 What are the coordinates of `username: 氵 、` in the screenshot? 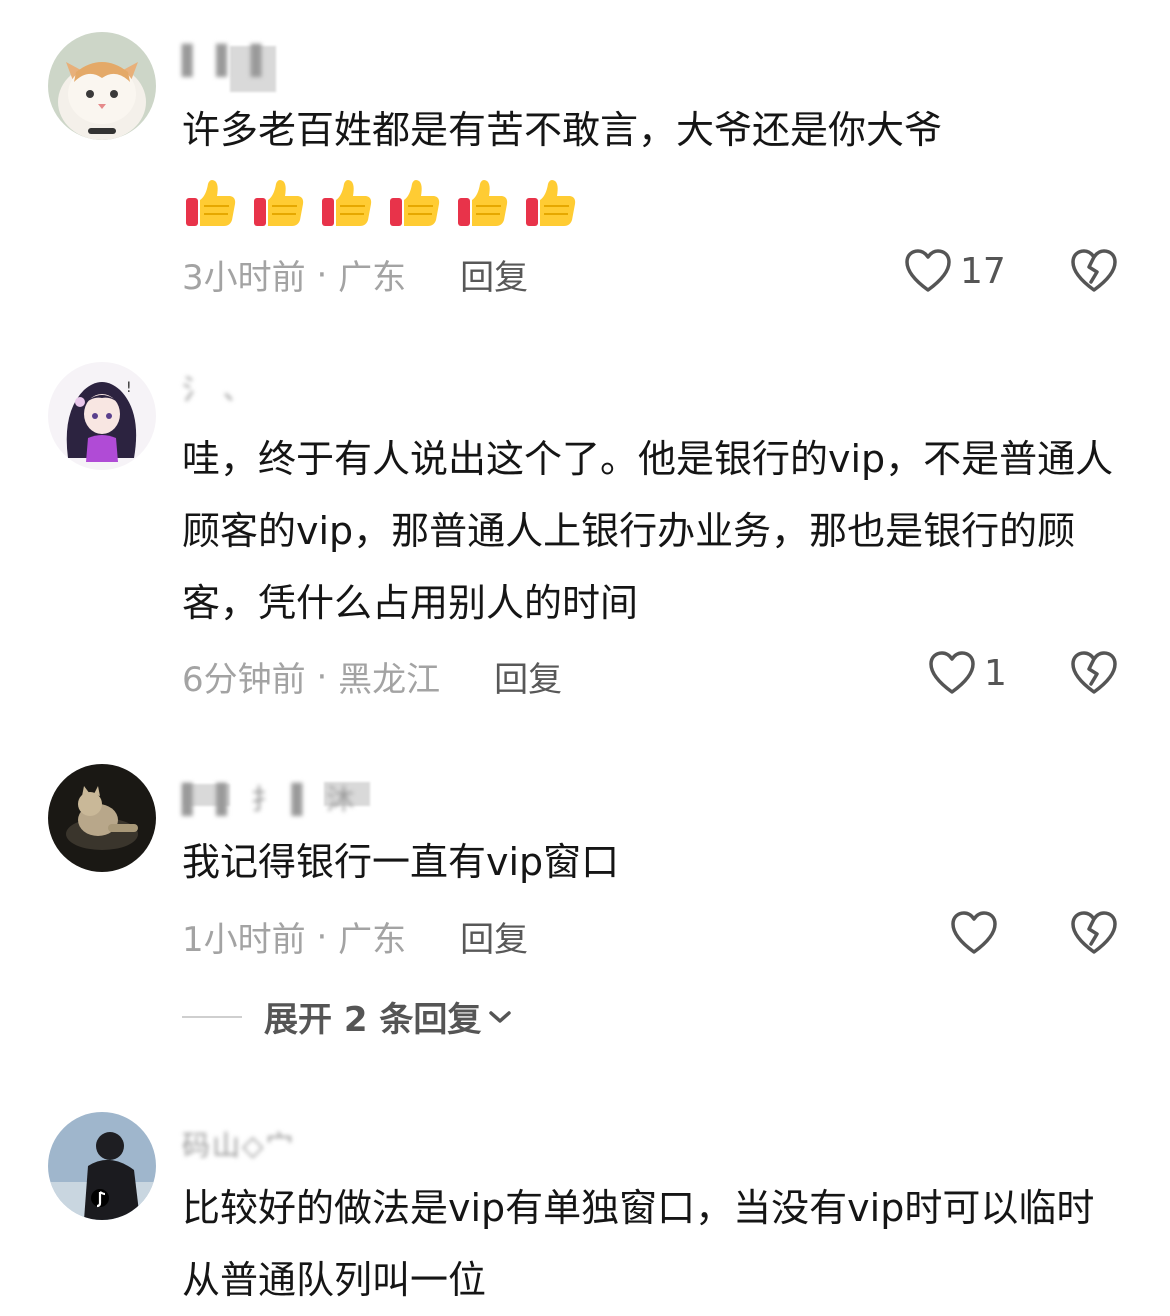 It's located at (217, 388).